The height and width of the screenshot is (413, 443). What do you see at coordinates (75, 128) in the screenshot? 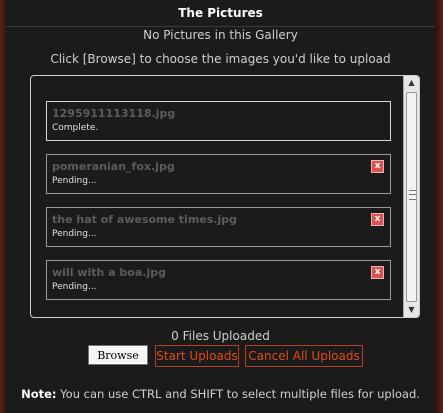
I see `file-status: Complete.` at bounding box center [75, 128].